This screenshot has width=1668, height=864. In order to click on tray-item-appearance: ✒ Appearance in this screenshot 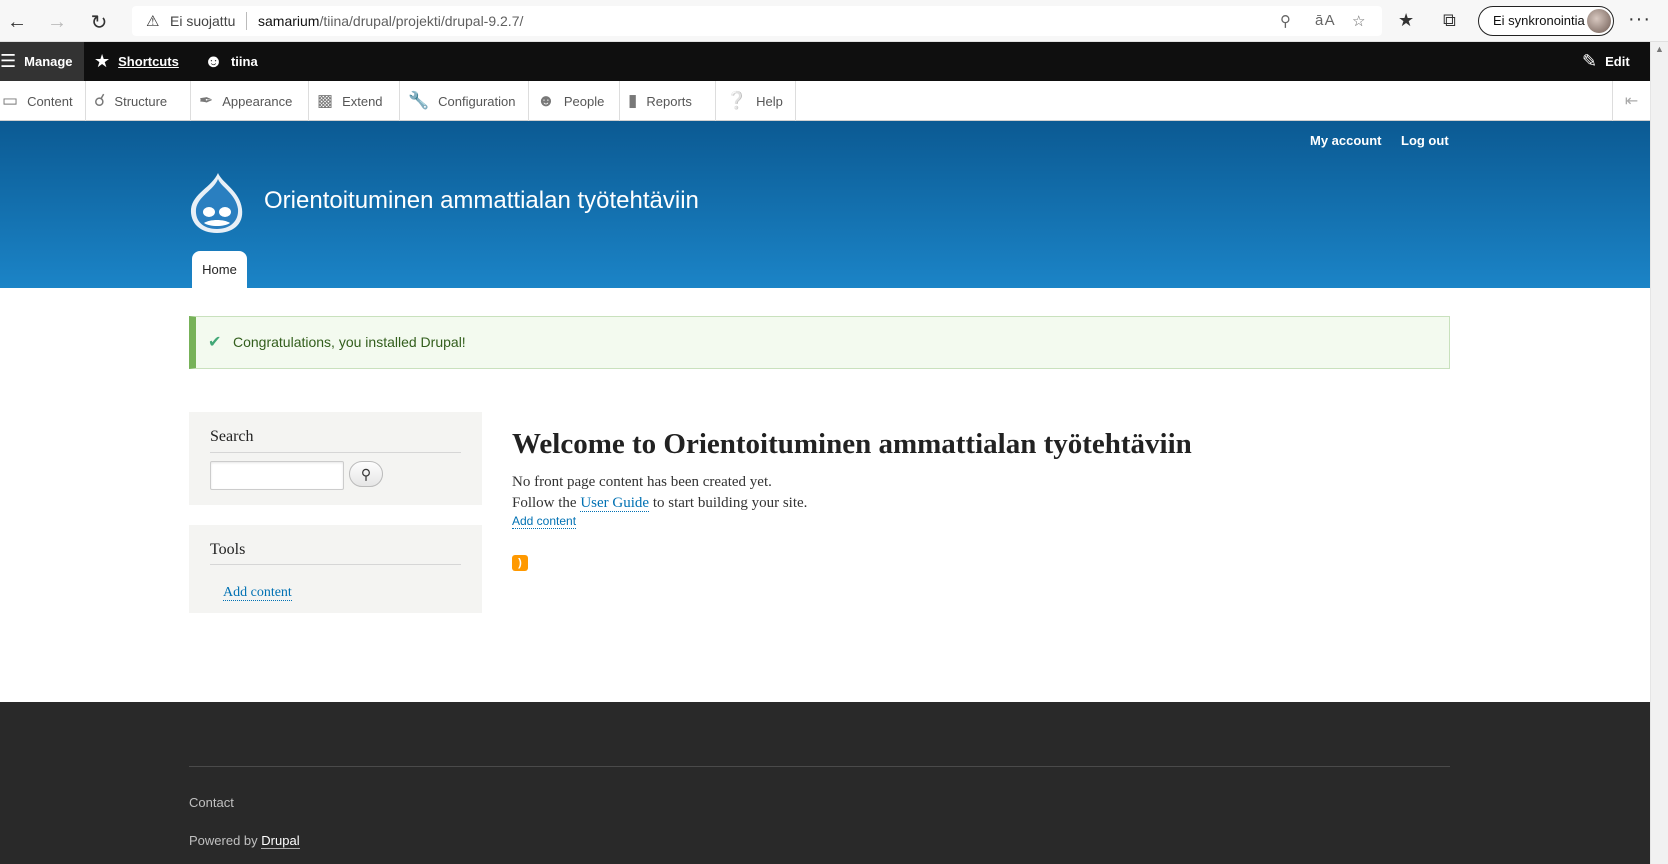, I will do `click(250, 101)`.